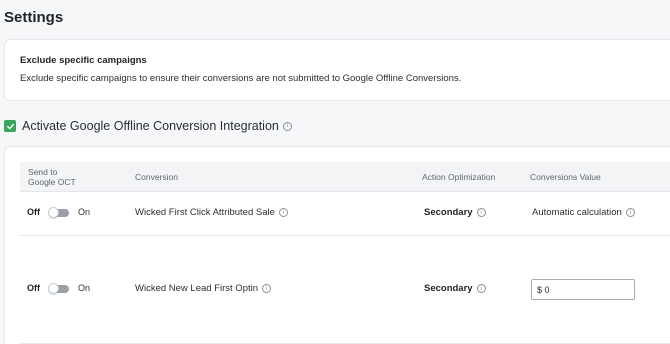  Describe the element at coordinates (205, 212) in the screenshot. I see `conversion-name-text: Wicked First Click Attributed Sale` at that location.